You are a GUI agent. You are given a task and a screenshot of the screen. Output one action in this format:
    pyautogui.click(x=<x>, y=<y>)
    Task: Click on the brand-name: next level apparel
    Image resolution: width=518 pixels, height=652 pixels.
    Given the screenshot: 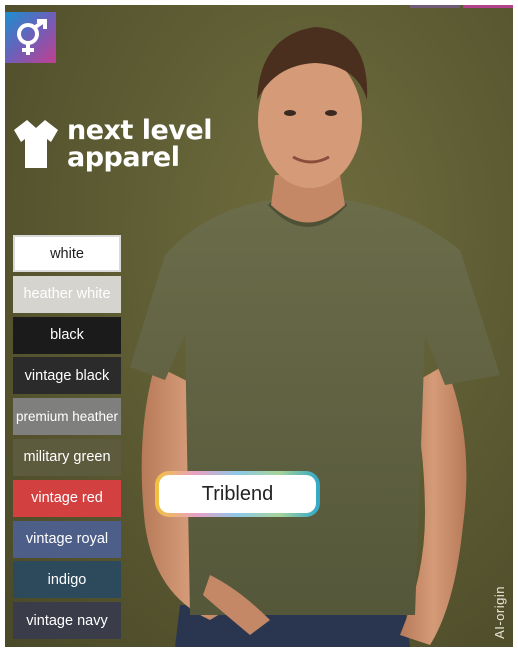 What is the action you would take?
    pyautogui.click(x=140, y=144)
    